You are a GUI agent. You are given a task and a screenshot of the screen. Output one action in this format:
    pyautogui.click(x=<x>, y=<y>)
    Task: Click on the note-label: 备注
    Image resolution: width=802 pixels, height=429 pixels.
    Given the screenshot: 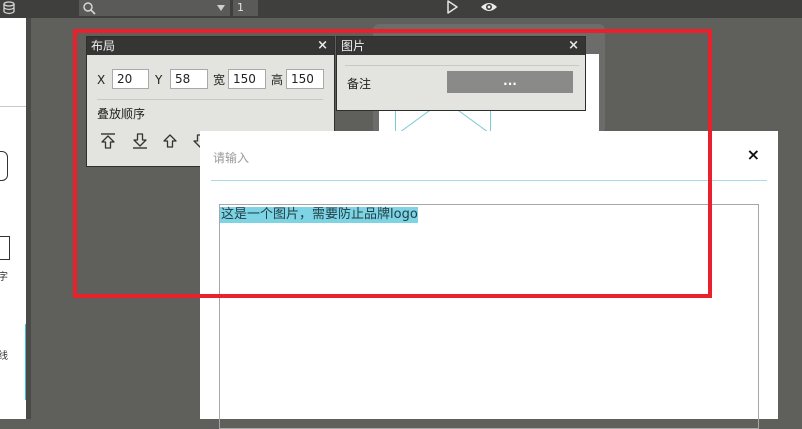 What is the action you would take?
    pyautogui.click(x=359, y=84)
    